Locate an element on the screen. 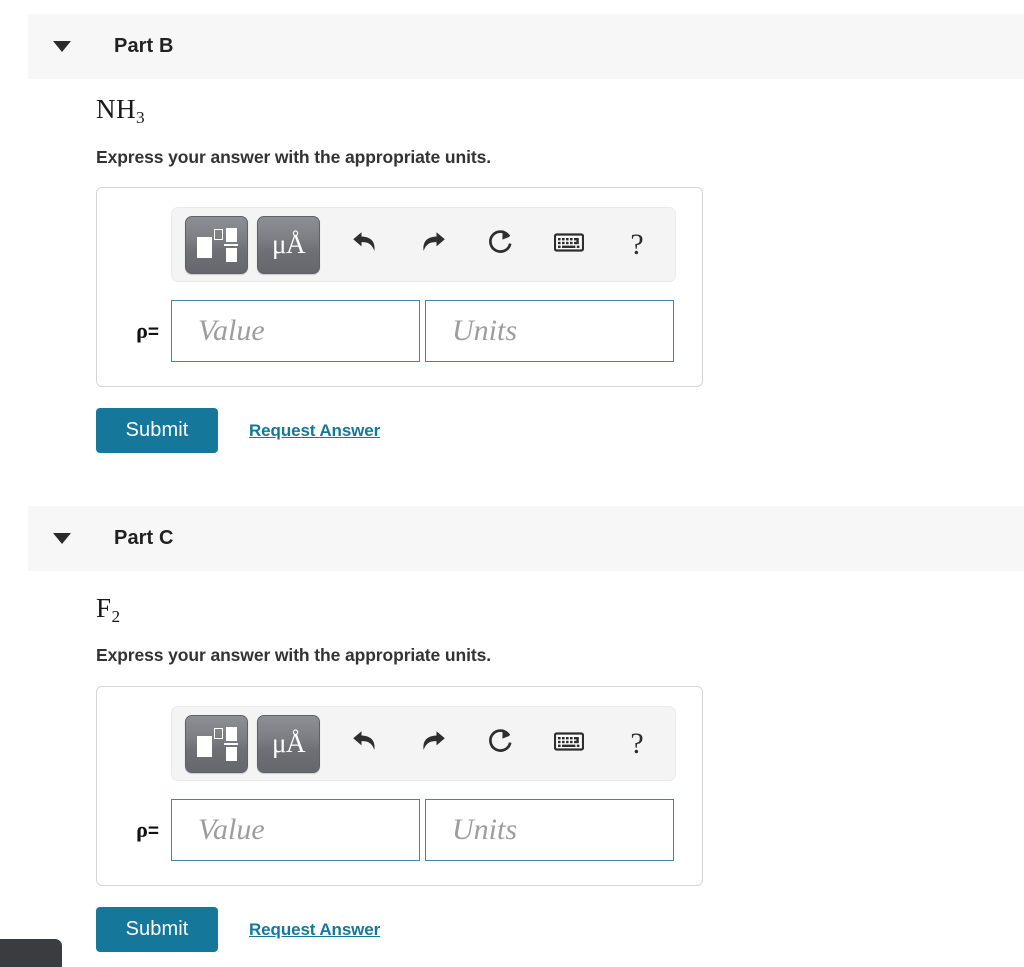 The image size is (1024, 967). submit-button-b: Submit is located at coordinates (157, 430).